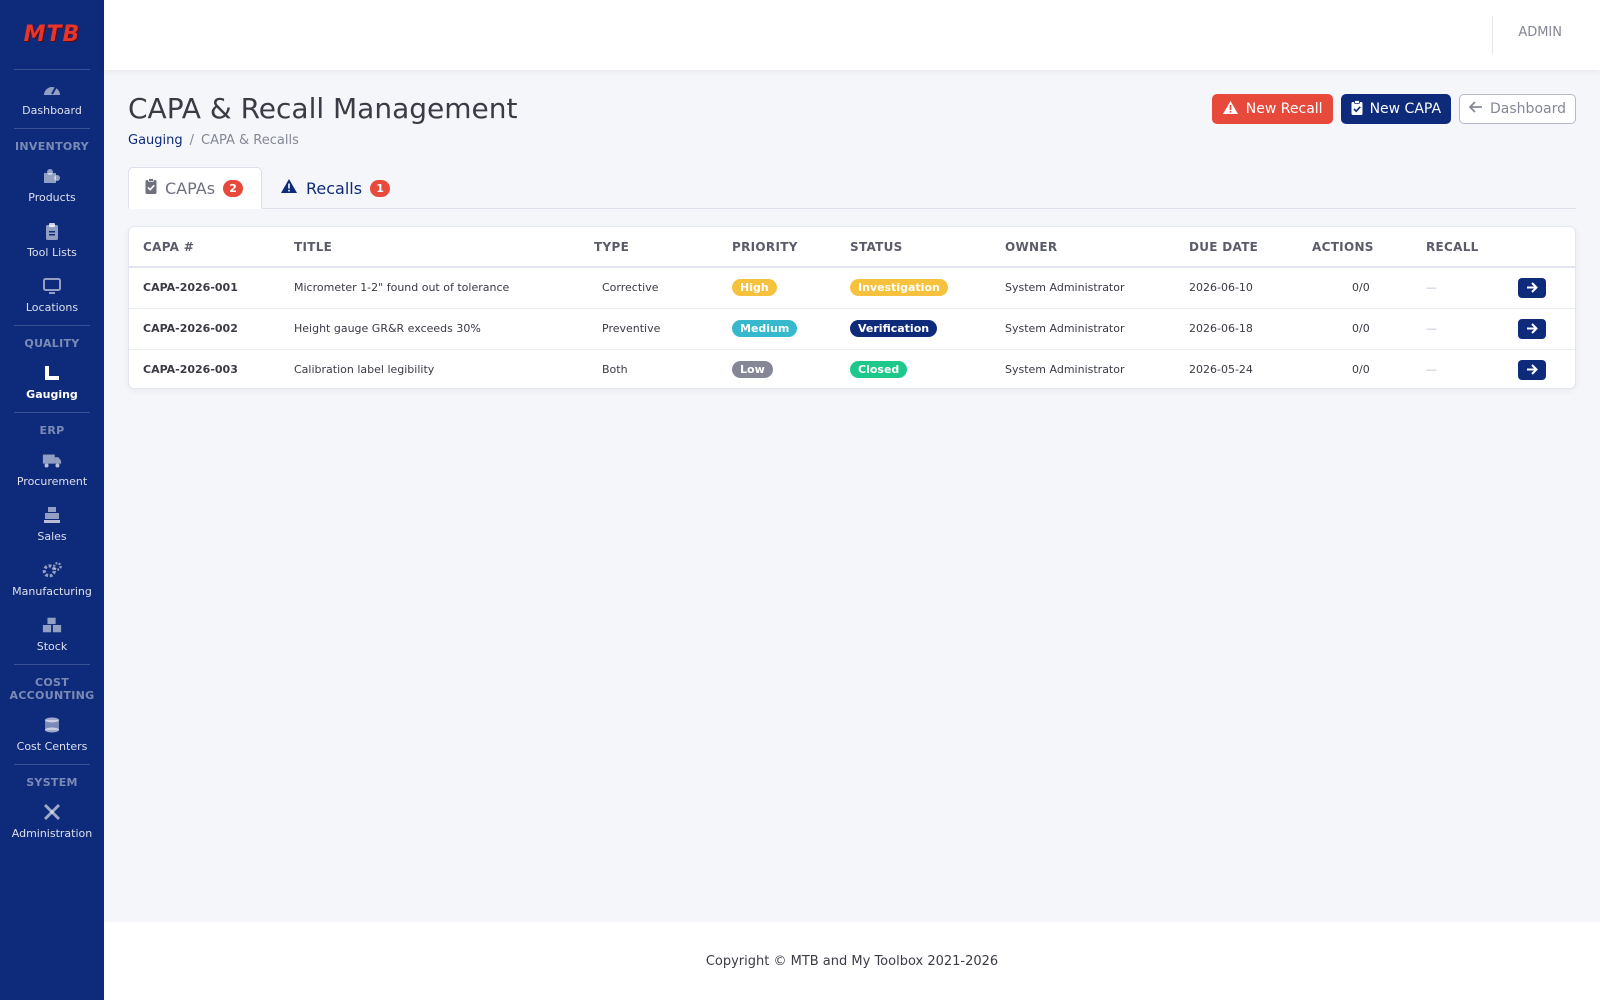  What do you see at coordinates (927, 368) in the screenshot?
I see `status-cell: Closed` at bounding box center [927, 368].